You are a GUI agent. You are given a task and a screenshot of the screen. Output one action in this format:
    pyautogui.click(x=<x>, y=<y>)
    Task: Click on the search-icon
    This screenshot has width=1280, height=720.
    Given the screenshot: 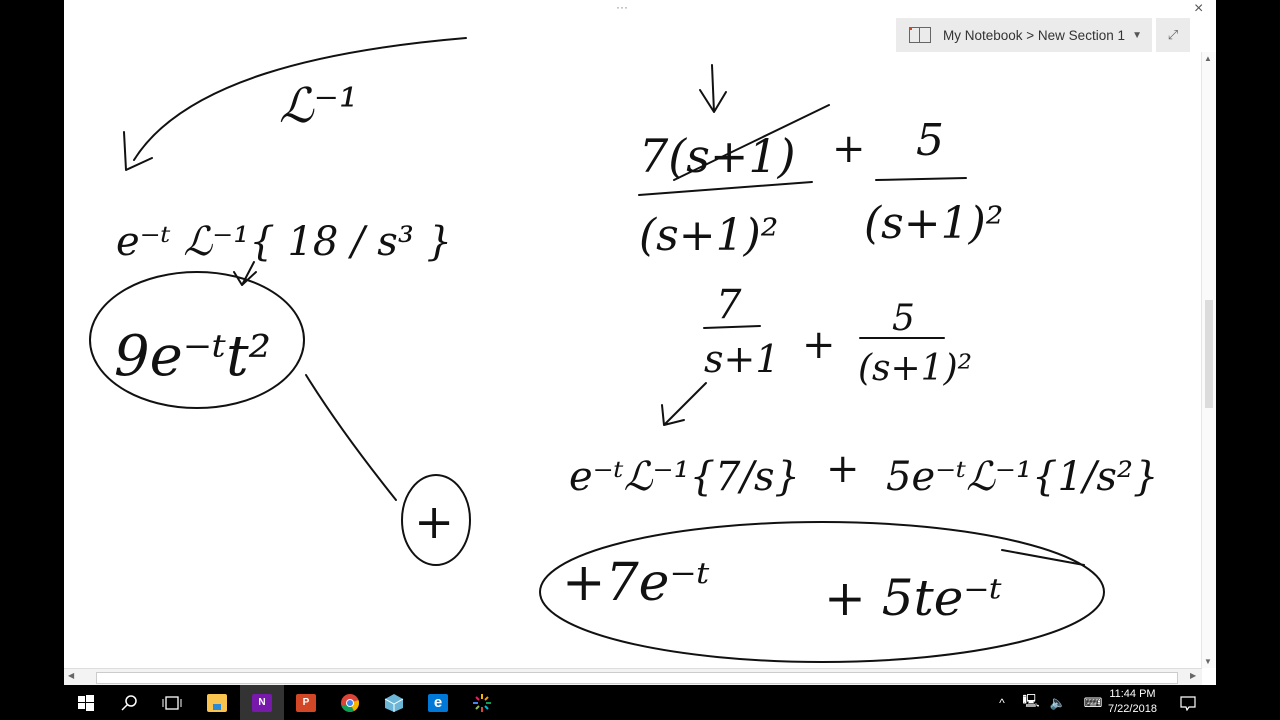 What is the action you would take?
    pyautogui.click(x=129, y=702)
    